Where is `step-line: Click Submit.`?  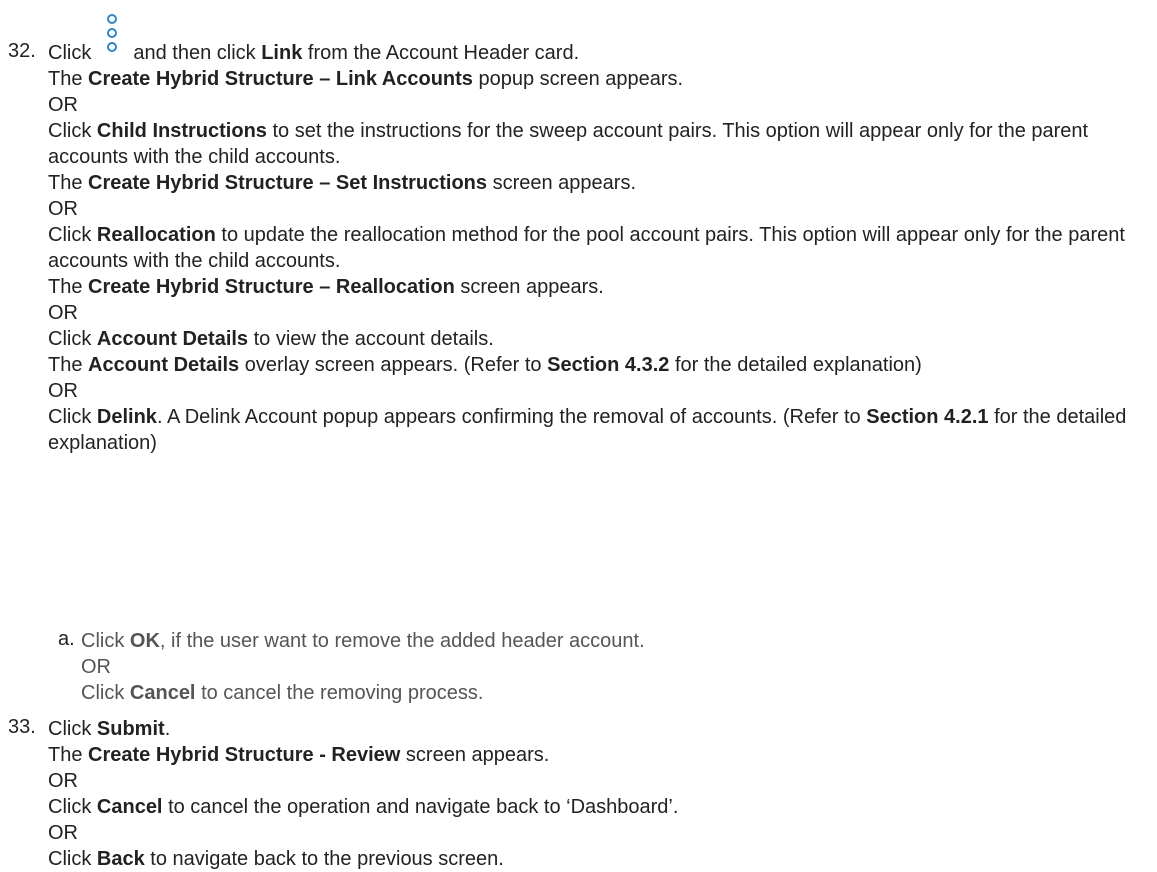
step-line: Click Submit. is located at coordinates (109, 729).